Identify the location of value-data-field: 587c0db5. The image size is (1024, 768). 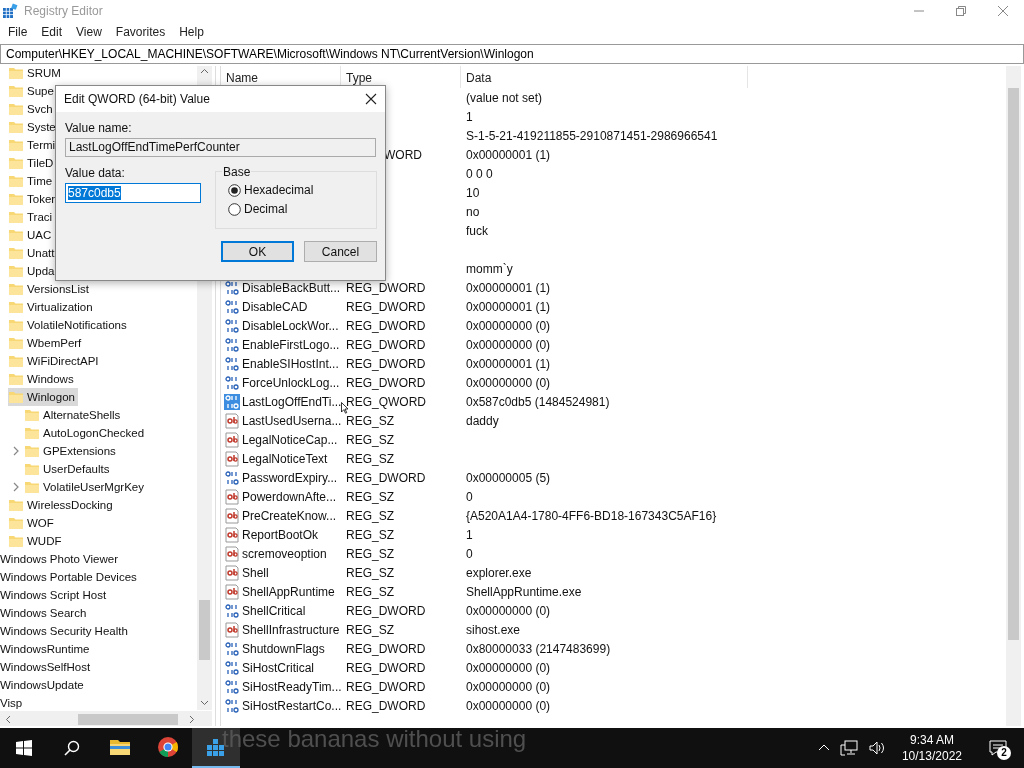
(133, 193).